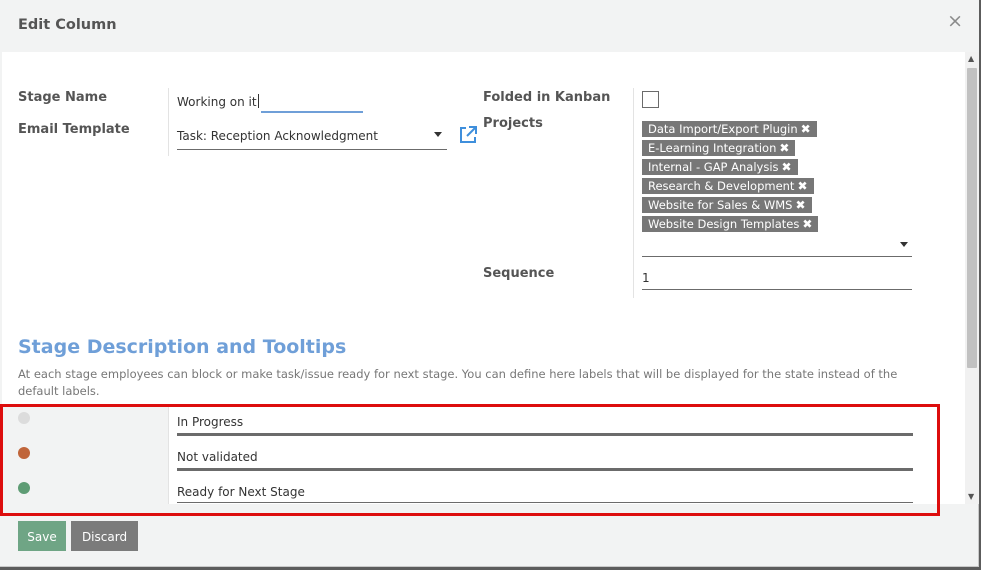 The width and height of the screenshot is (981, 570). What do you see at coordinates (955, 21) in the screenshot?
I see `close-icon: ×` at bounding box center [955, 21].